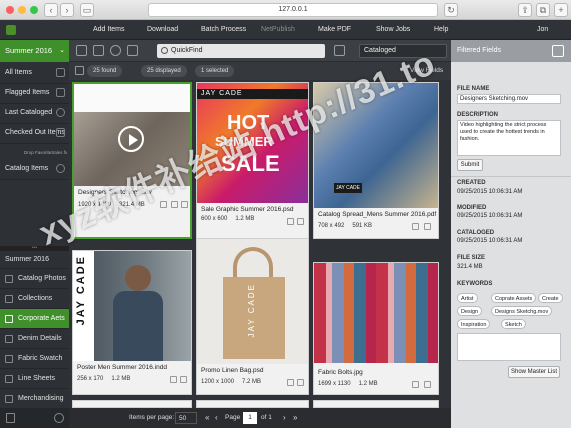  I want to click on filename-field: Designers Sketching.mov, so click(509, 99).